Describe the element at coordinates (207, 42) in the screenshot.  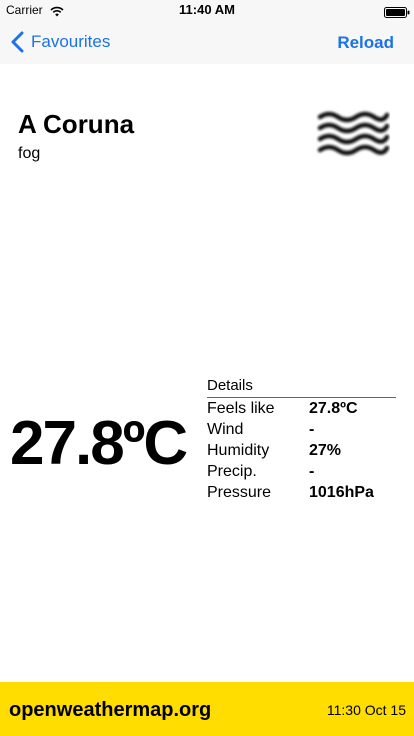
I see `navigation-bar: Favourites Reload` at that location.